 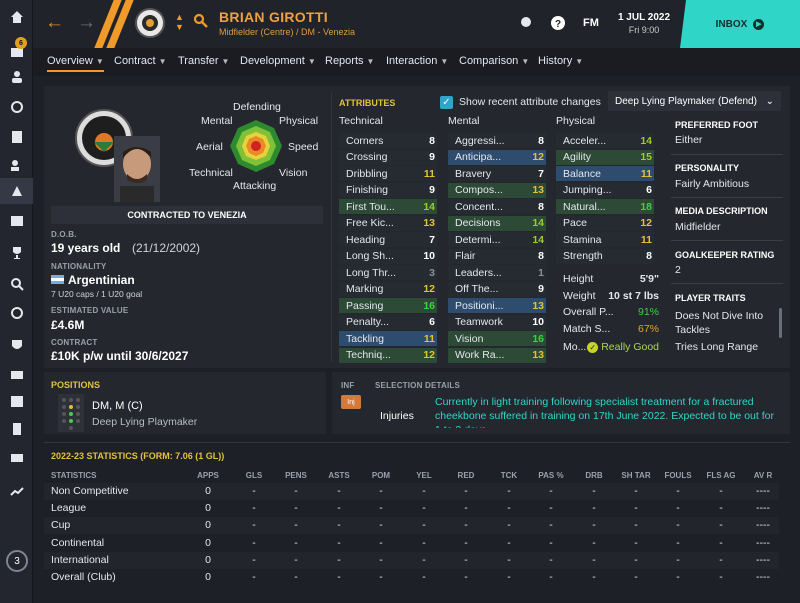 I want to click on attribute-row: Vision 16, so click(x=497, y=338).